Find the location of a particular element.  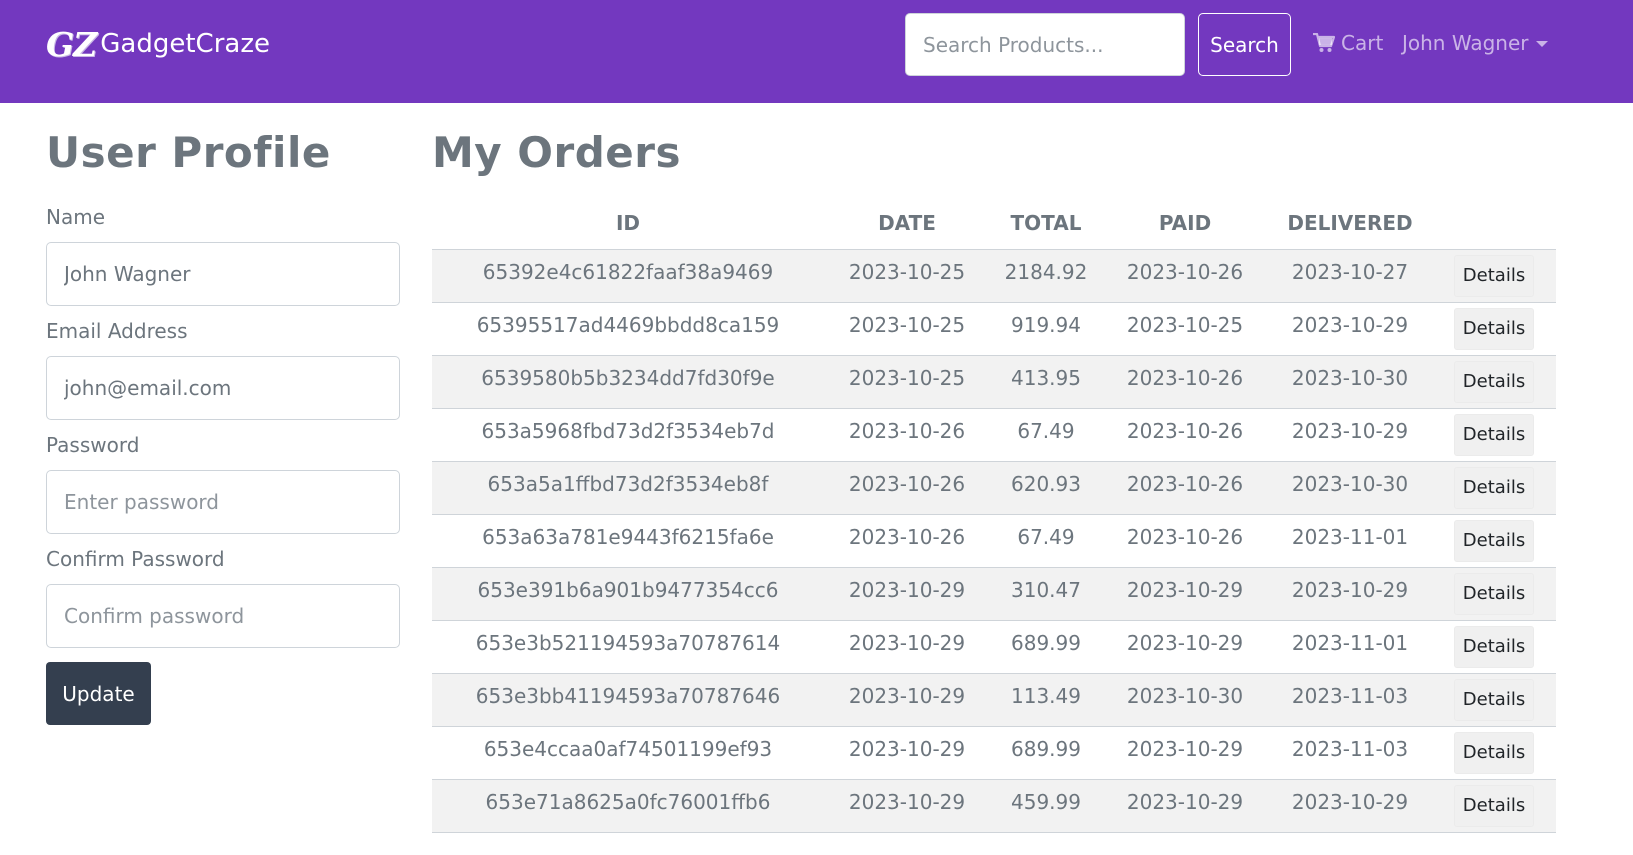

brand-logo: GZ is located at coordinates (71, 44).